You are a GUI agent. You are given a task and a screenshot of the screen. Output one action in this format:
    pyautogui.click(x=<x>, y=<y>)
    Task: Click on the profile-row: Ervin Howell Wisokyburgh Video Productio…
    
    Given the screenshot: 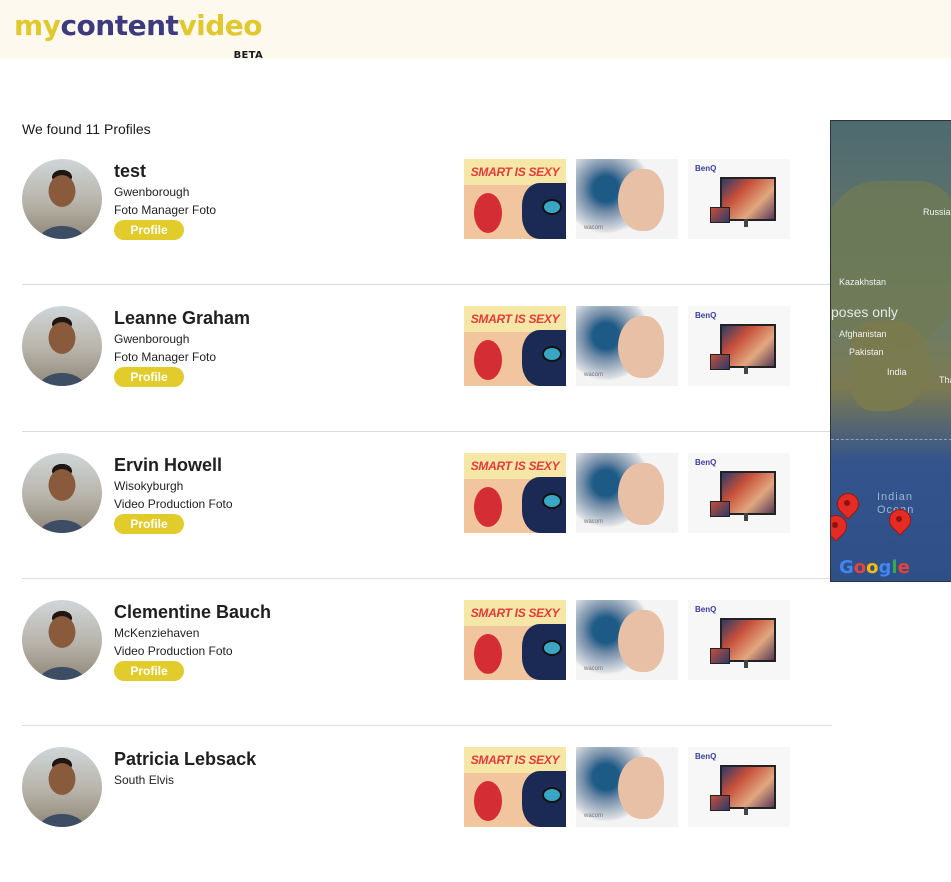 What is the action you would take?
    pyautogui.click(x=427, y=514)
    